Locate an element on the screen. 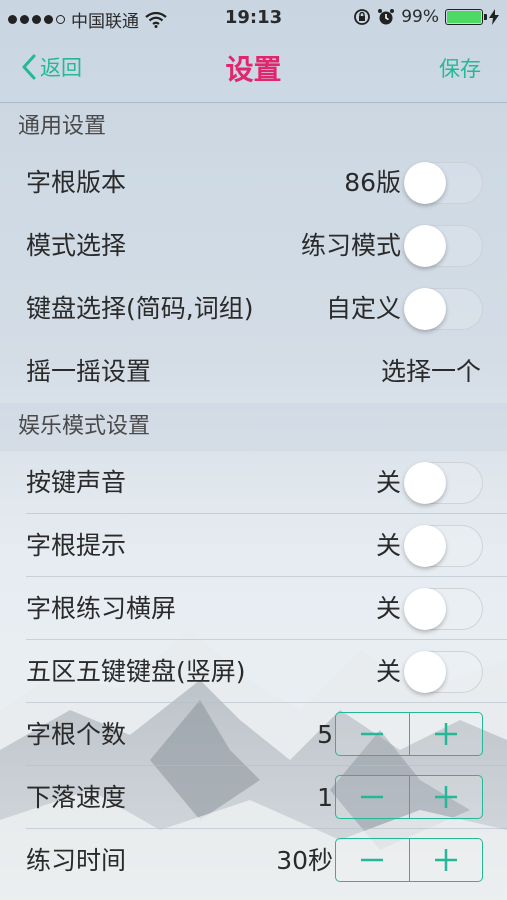  settings-row-key-sound: 按键声音 关 is located at coordinates (253, 482).